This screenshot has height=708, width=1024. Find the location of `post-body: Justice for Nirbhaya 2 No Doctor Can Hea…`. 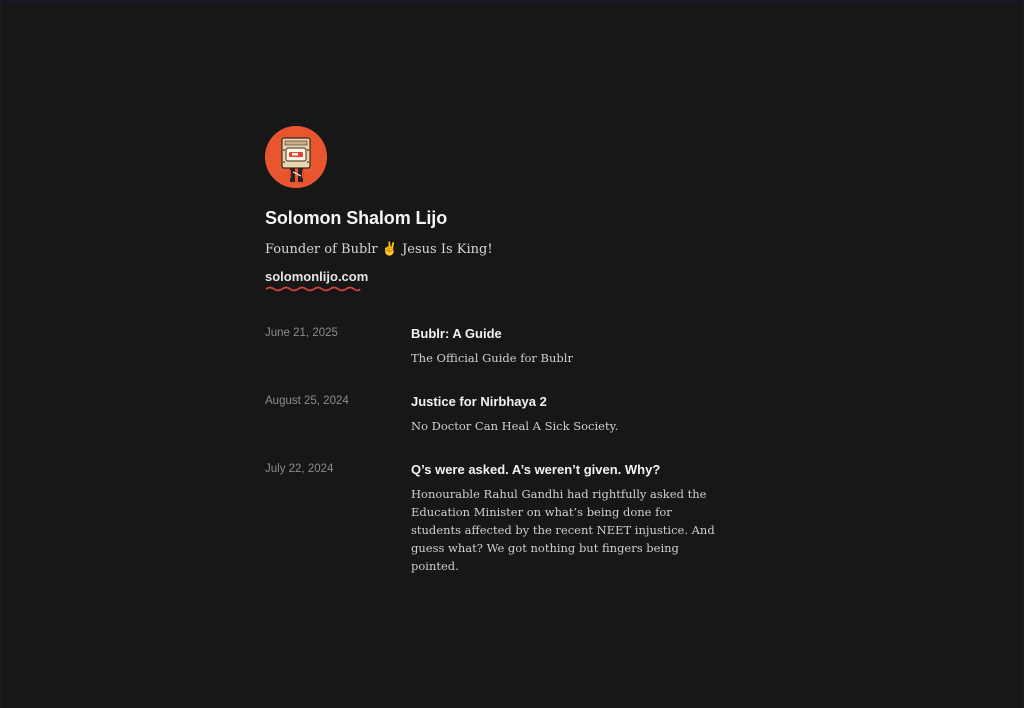

post-body: Justice for Nirbhaya 2 No Doctor Can Hea… is located at coordinates (566, 414).